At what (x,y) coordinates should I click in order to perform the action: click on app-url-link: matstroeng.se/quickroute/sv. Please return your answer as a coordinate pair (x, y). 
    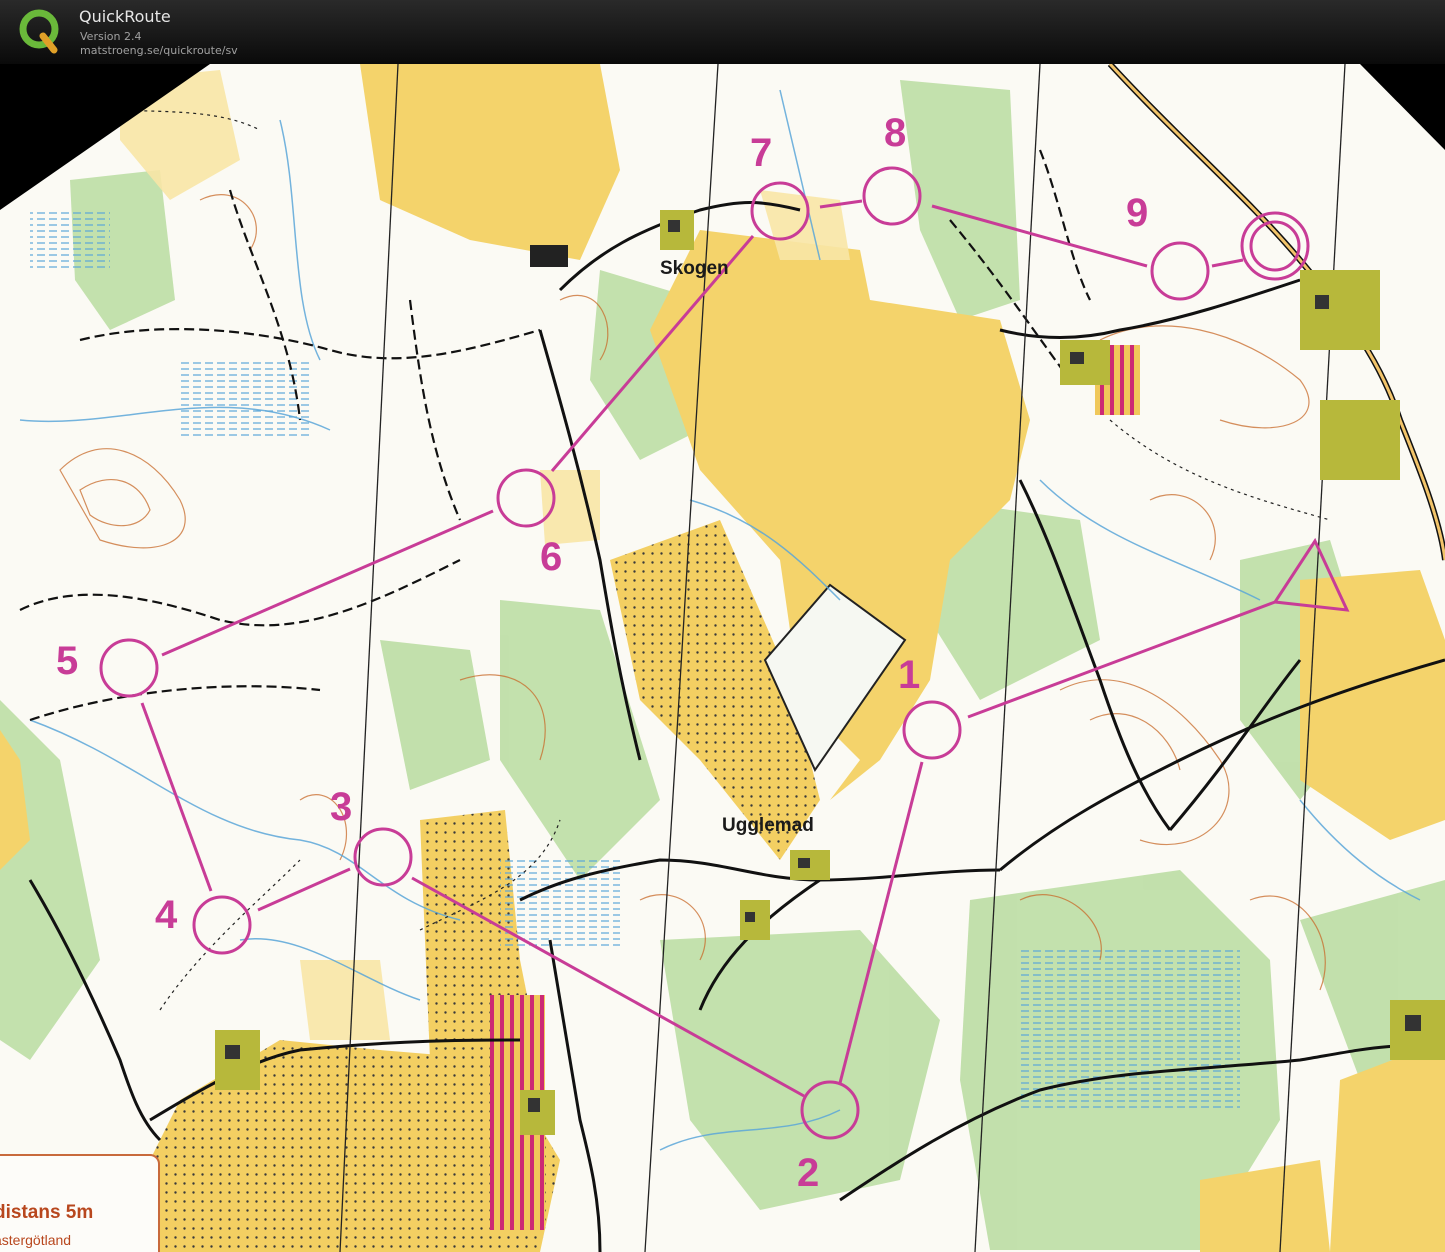
    Looking at the image, I should click on (159, 50).